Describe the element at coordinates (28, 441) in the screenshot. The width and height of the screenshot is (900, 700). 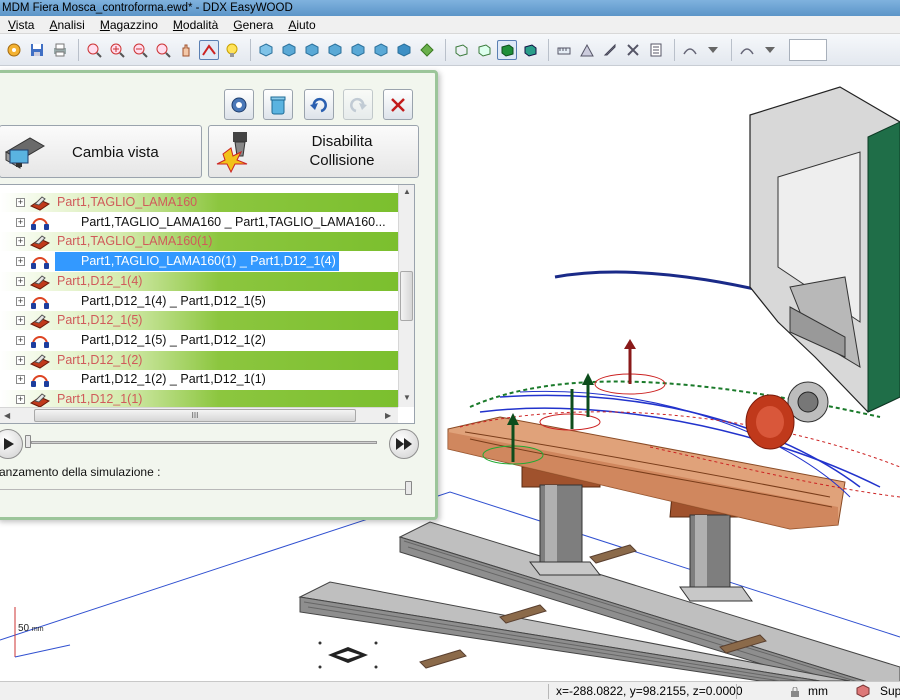
I see `timeline-handle` at that location.